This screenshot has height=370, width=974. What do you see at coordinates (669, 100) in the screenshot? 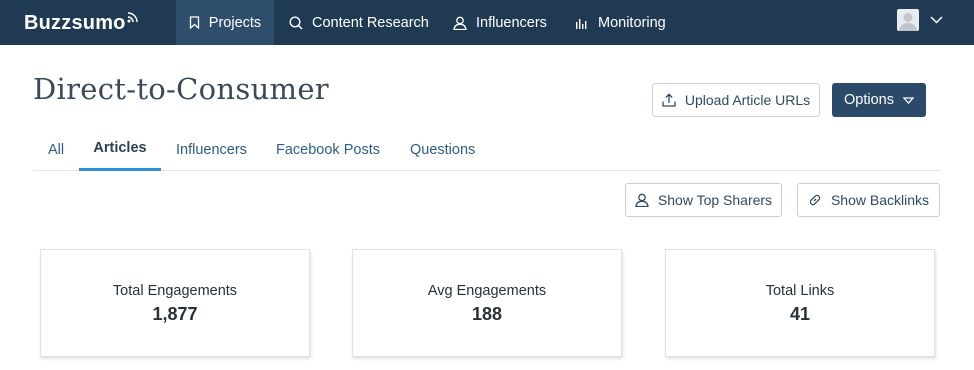
I see `upload-icon` at bounding box center [669, 100].